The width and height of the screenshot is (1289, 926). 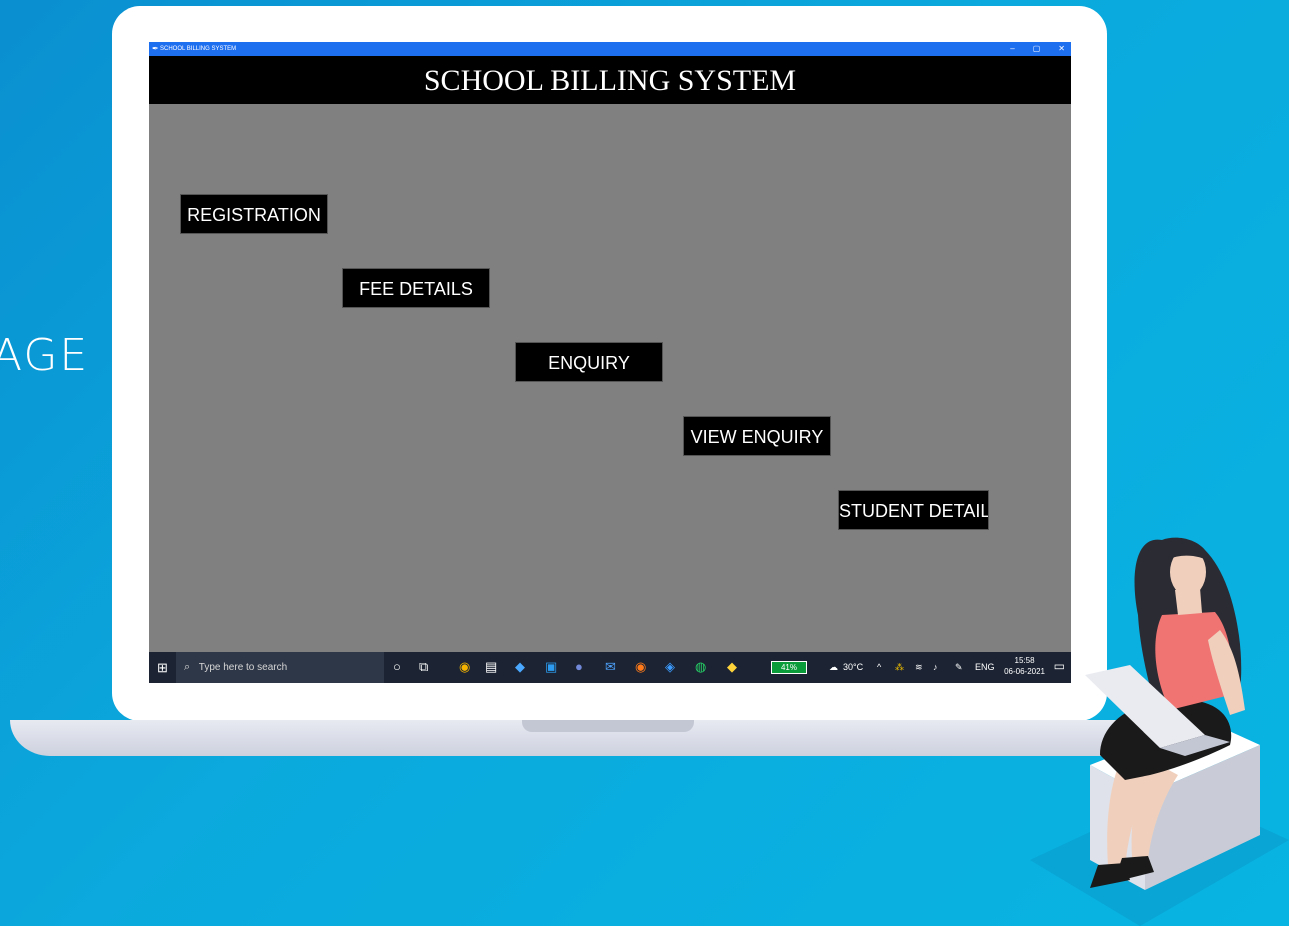 What do you see at coordinates (1012, 49) in the screenshot?
I see `minimize-button: –` at bounding box center [1012, 49].